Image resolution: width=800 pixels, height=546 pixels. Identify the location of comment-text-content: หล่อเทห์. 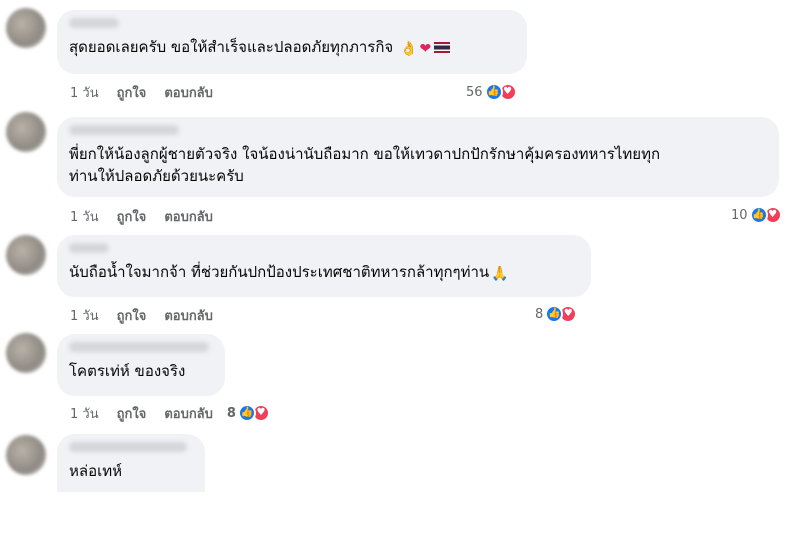
(95, 471).